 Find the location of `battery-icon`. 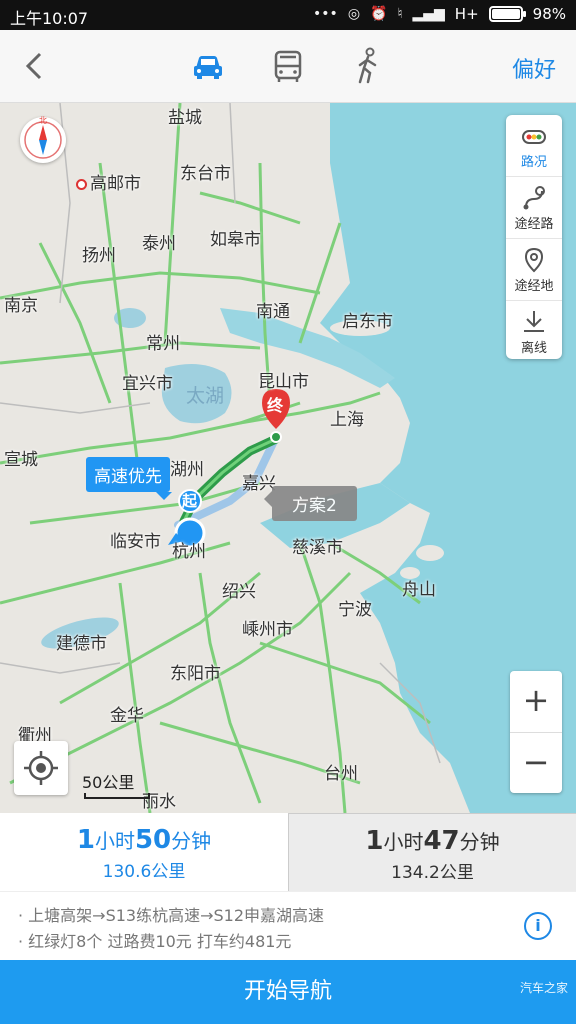

battery-icon is located at coordinates (507, 14).